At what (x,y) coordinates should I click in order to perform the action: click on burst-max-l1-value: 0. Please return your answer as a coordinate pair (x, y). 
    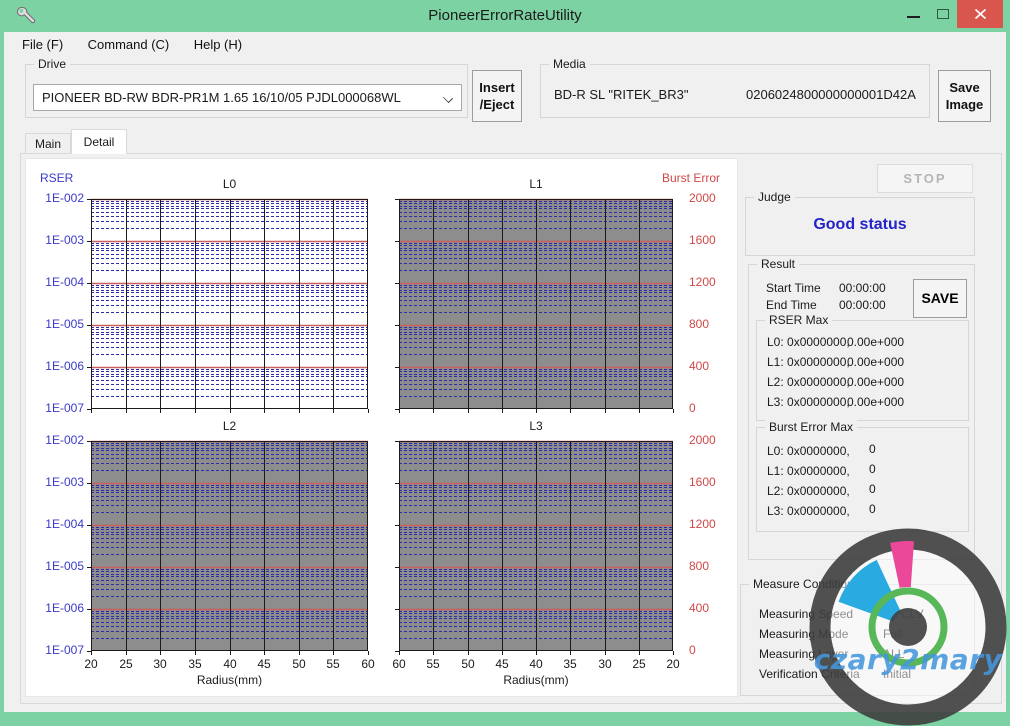
    Looking at the image, I should click on (872, 469).